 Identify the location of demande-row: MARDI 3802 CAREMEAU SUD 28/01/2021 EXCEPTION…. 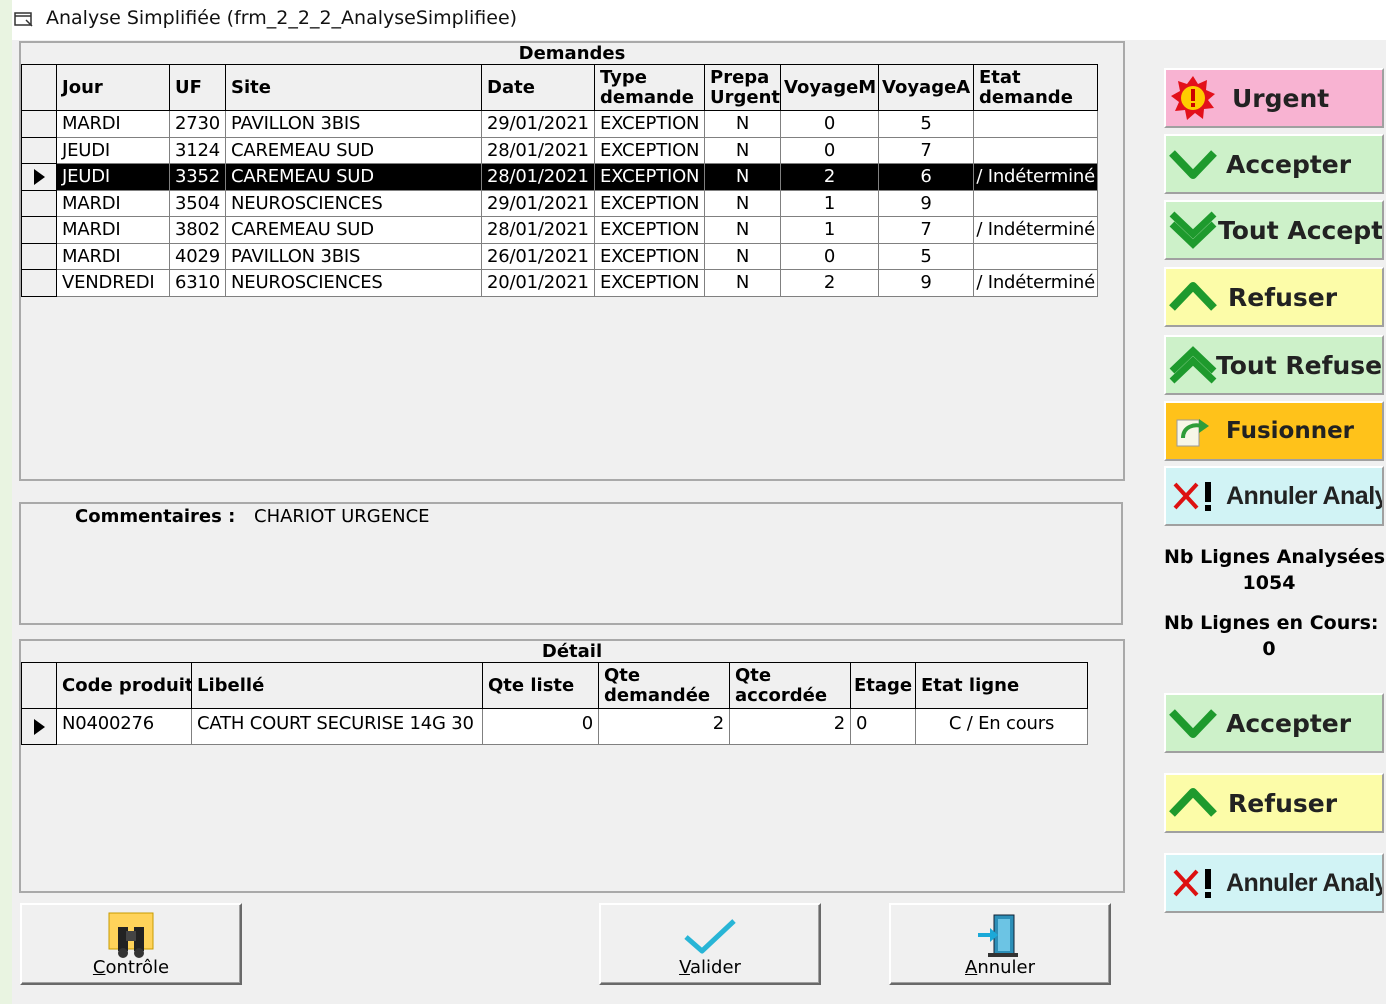
(559, 230).